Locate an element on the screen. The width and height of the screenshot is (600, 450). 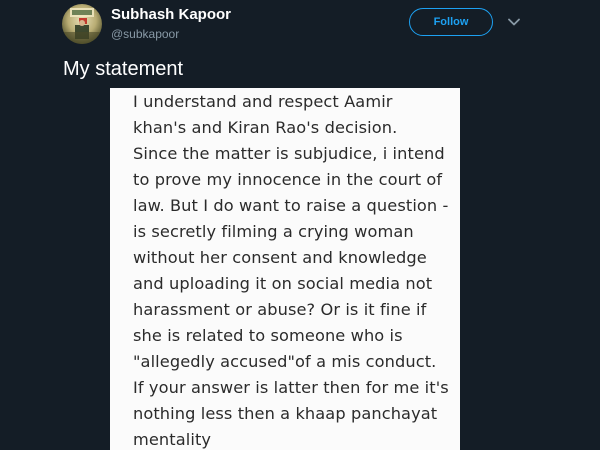
statement-line: nothing less then a khaap panchayat is located at coordinates (285, 413).